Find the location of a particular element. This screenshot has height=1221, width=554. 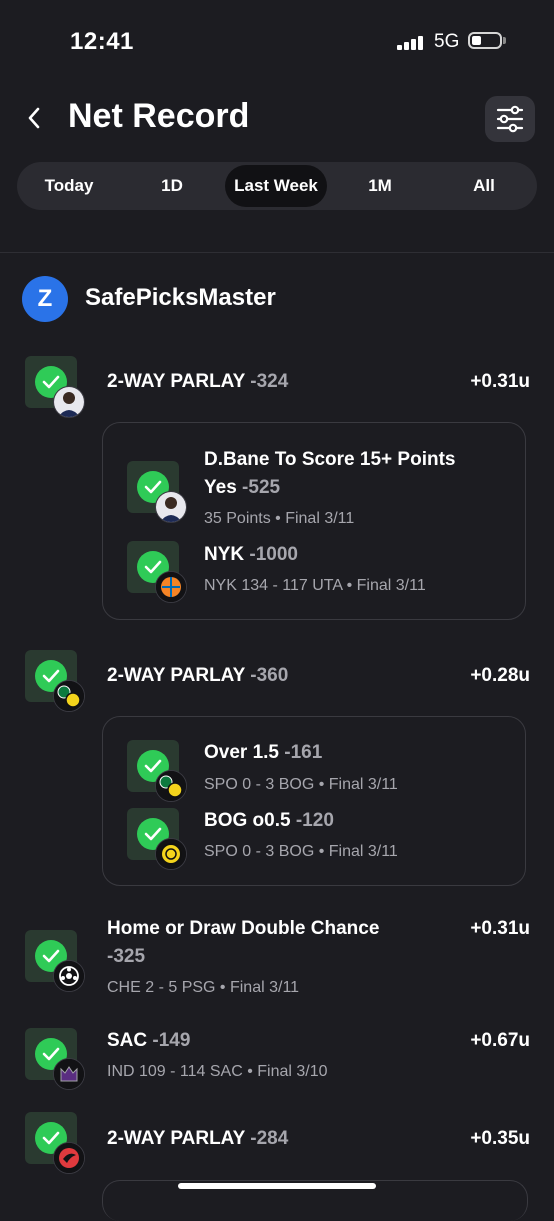

header: Net Record is located at coordinates (277, 120).